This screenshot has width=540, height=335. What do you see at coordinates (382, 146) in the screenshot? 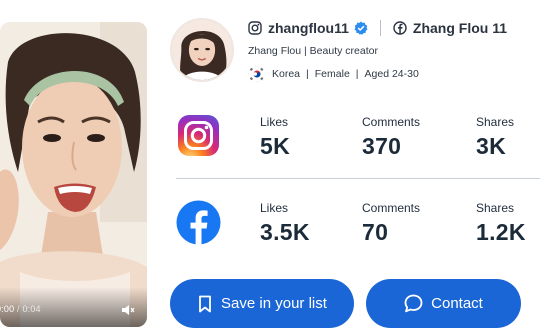
I see `stat-value: 370` at bounding box center [382, 146].